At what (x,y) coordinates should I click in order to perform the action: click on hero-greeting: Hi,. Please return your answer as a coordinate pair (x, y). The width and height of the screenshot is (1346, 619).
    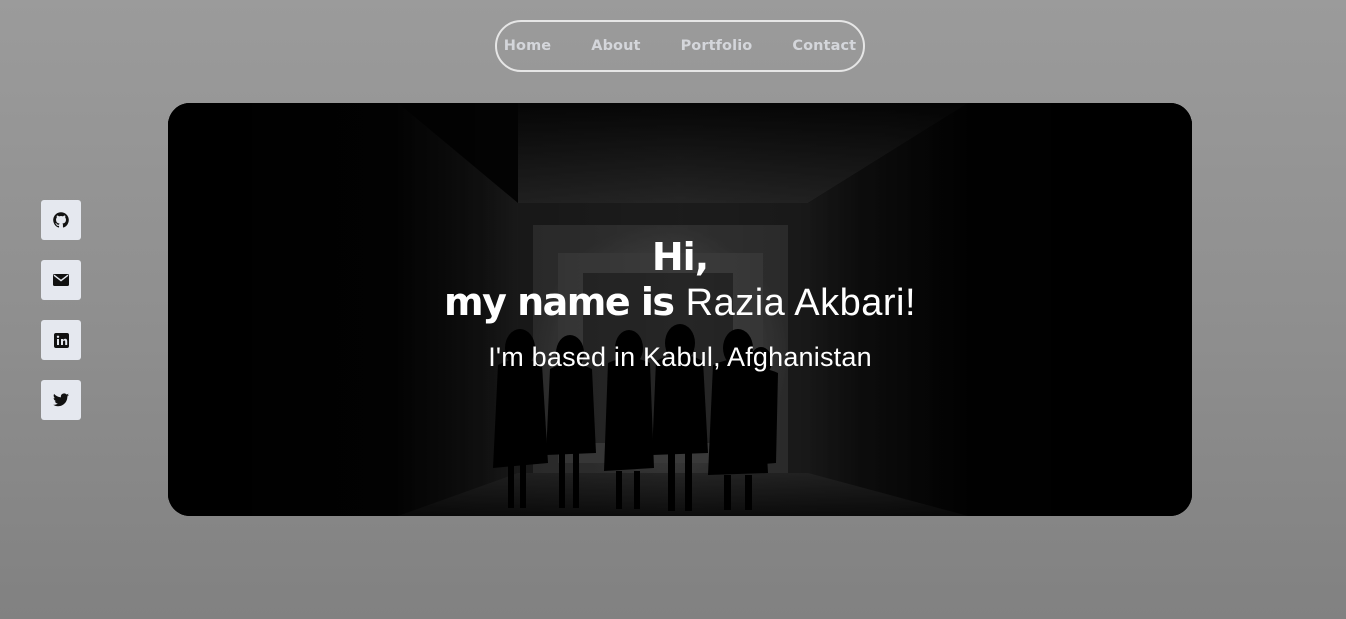
    Looking at the image, I should click on (680, 257).